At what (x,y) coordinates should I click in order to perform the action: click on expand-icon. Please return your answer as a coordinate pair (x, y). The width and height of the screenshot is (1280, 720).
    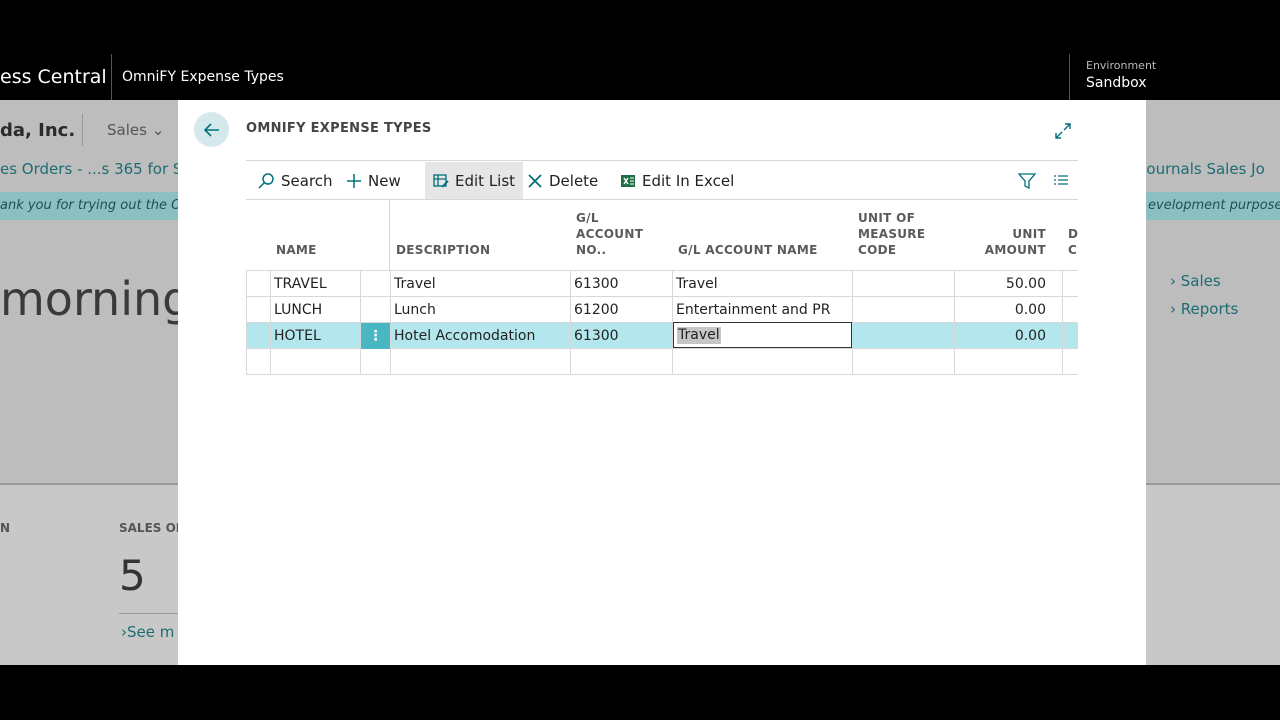
    Looking at the image, I should click on (1063, 131).